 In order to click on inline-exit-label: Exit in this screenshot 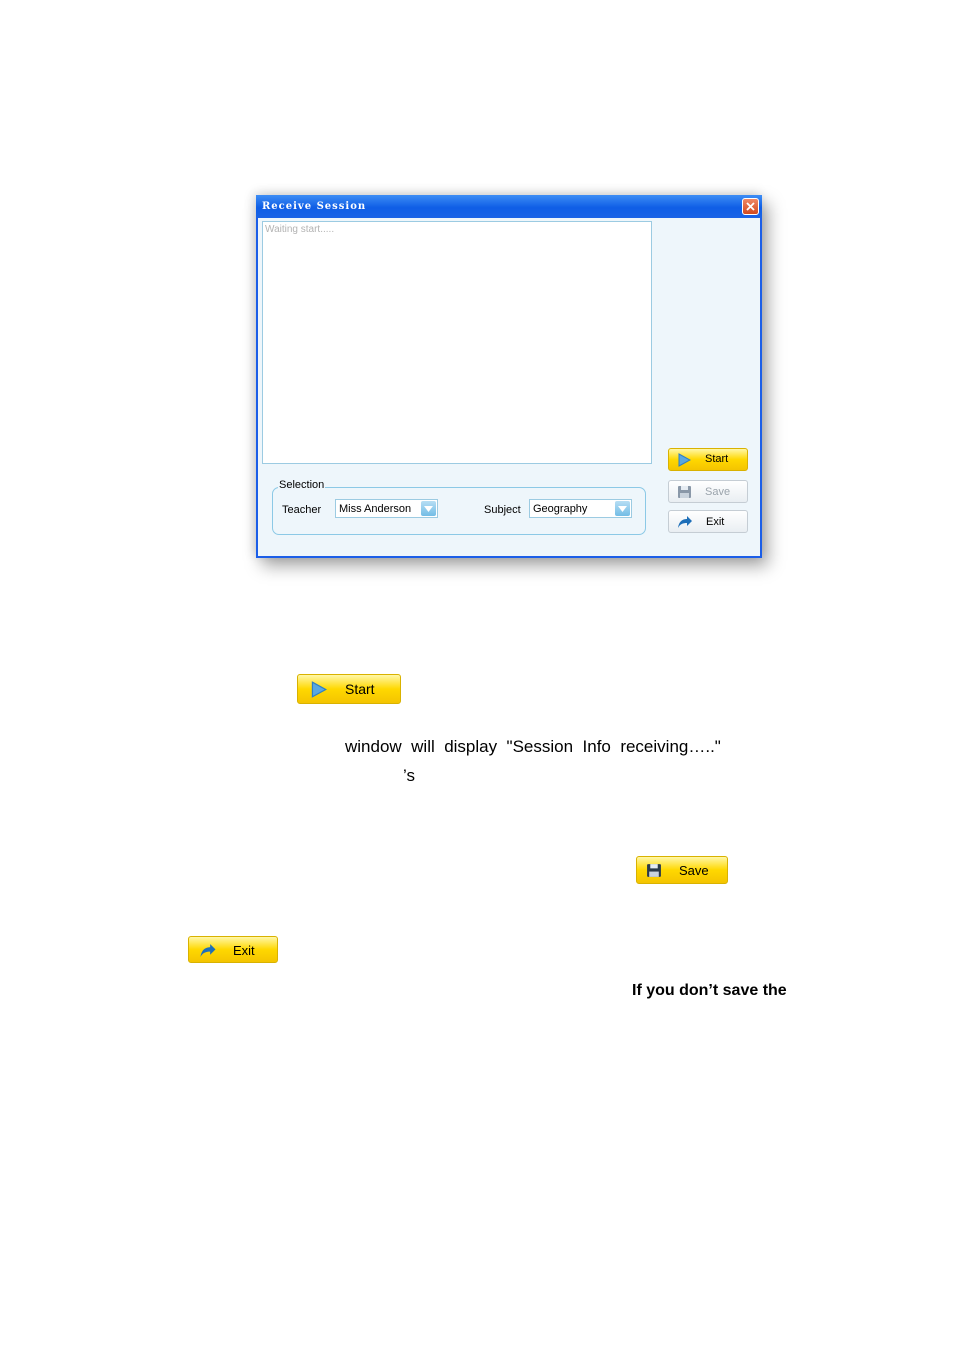, I will do `click(244, 950)`.